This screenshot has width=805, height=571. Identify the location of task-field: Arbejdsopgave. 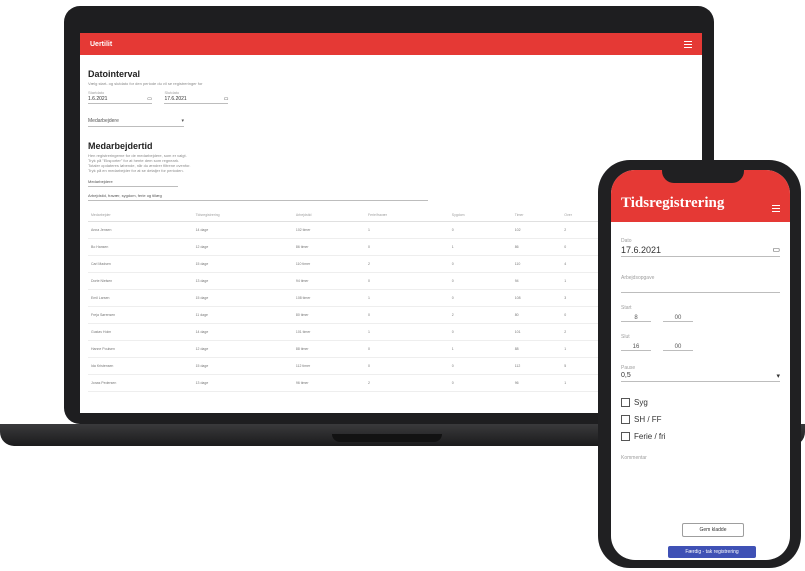
(700, 284).